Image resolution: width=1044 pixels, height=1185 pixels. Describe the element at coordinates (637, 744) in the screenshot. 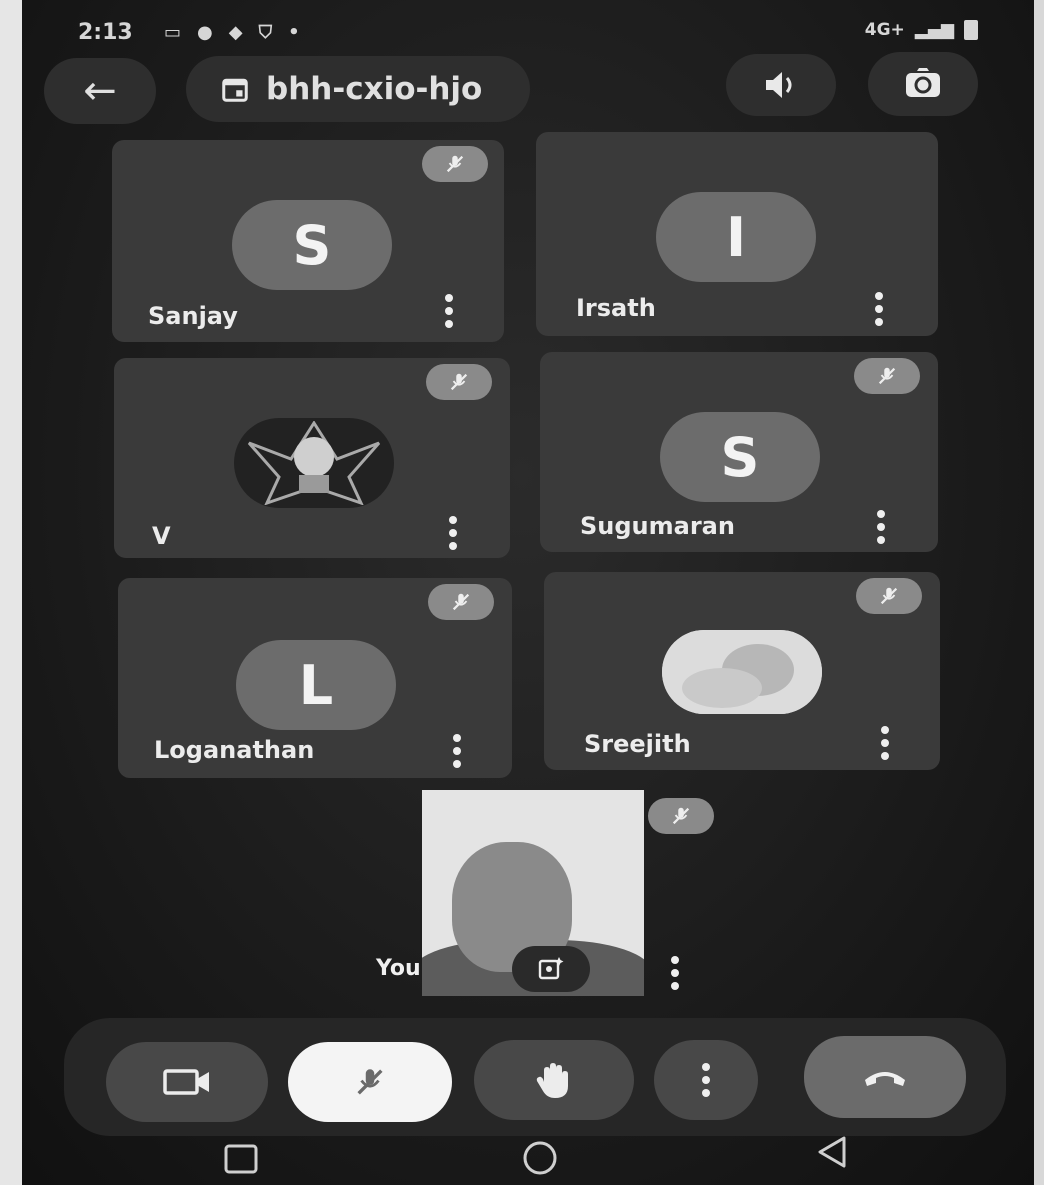

I see `participant-name: Sreejith` at that location.